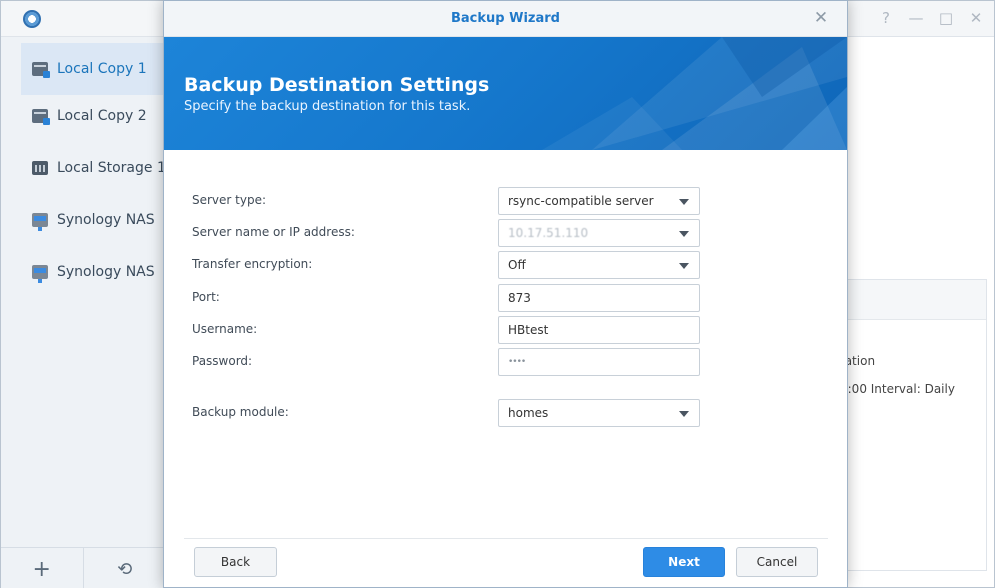 The image size is (995, 588). Describe the element at coordinates (886, 18) in the screenshot. I see `help-icon: ?` at that location.